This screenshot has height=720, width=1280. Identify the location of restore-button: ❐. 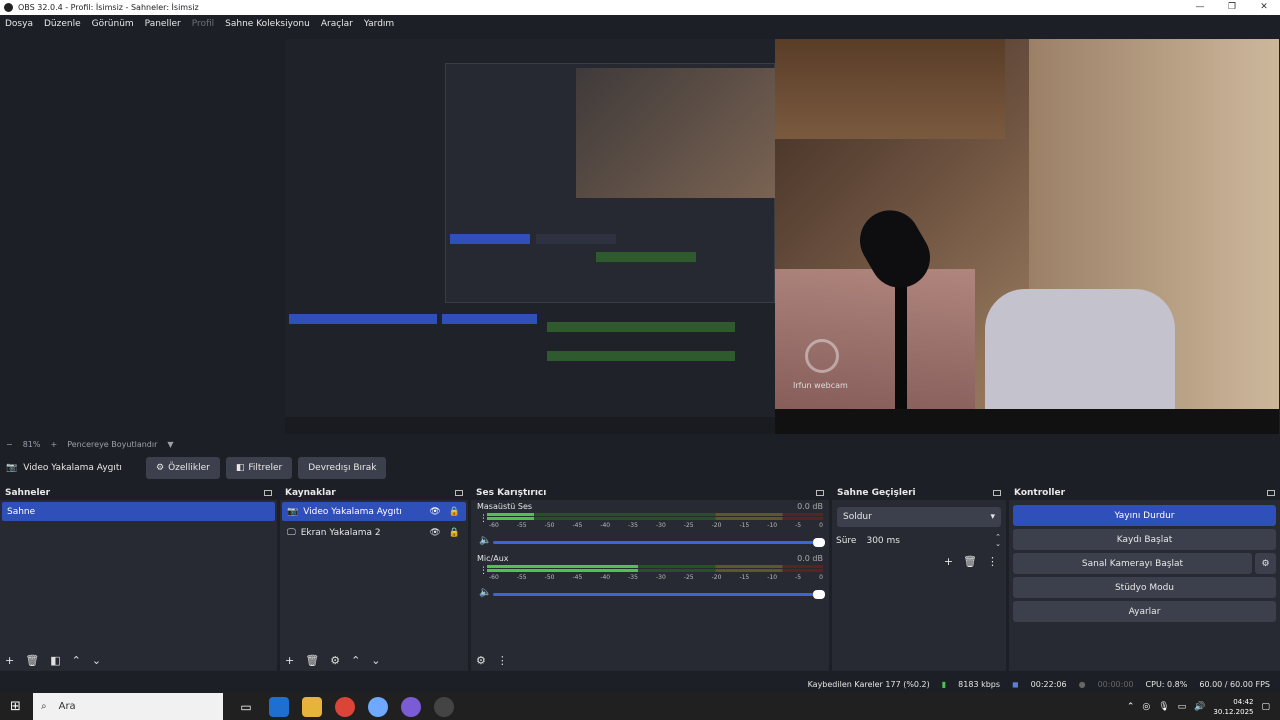
(1232, 7).